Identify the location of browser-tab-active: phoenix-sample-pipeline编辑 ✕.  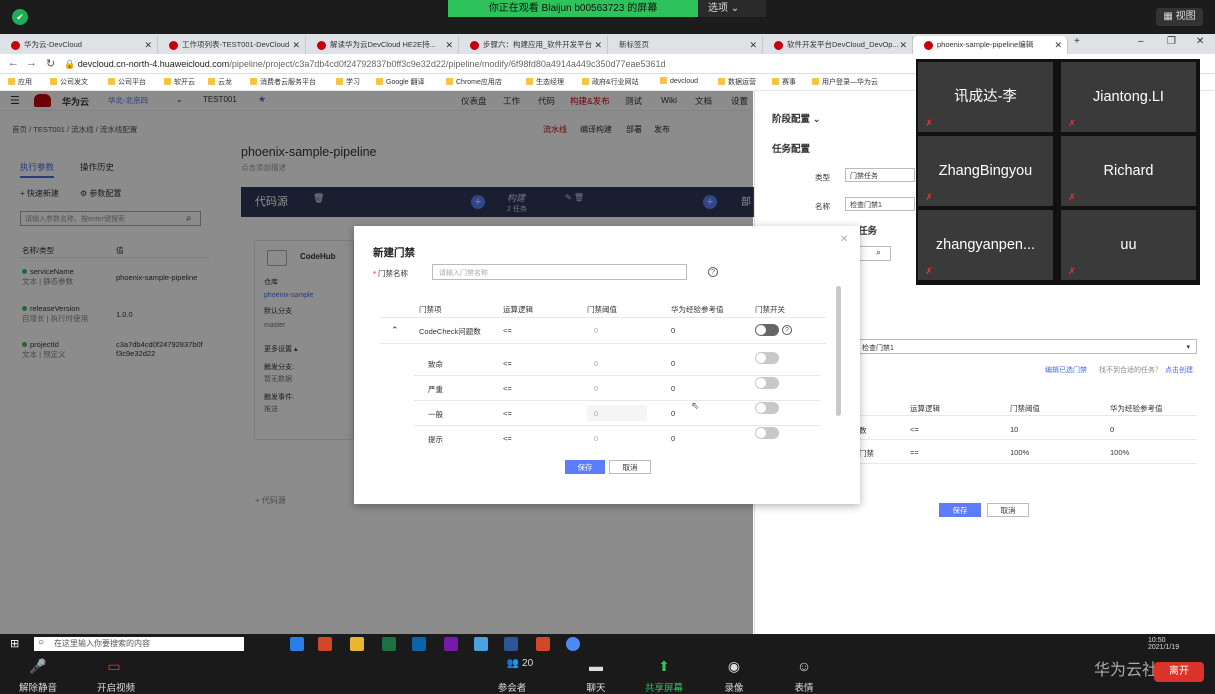
(990, 45).